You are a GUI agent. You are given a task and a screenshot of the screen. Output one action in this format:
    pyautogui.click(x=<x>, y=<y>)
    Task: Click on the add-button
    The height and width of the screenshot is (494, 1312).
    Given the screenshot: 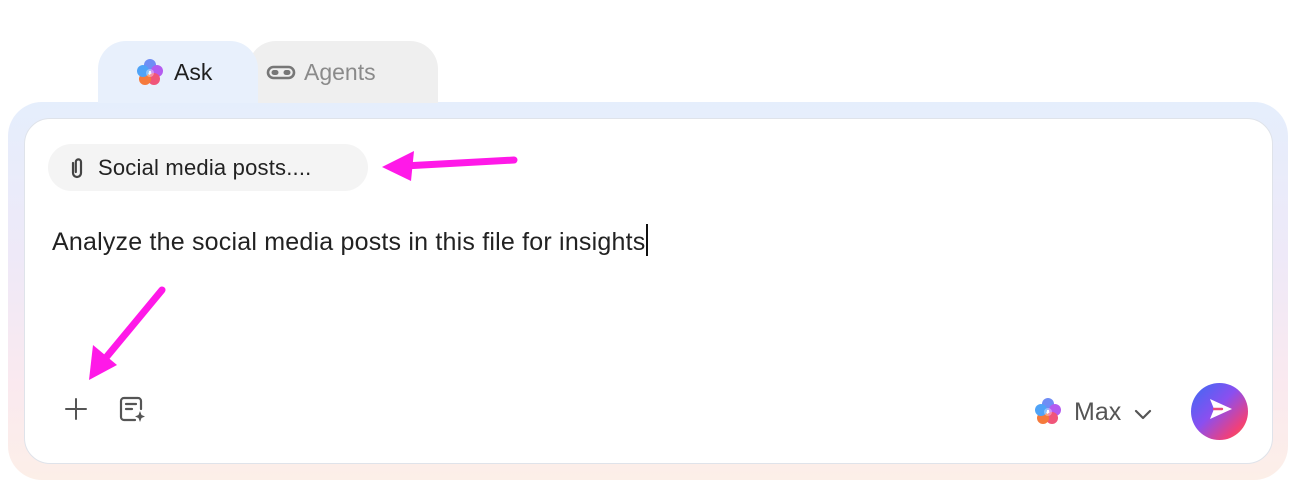 What is the action you would take?
    pyautogui.click(x=76, y=411)
    